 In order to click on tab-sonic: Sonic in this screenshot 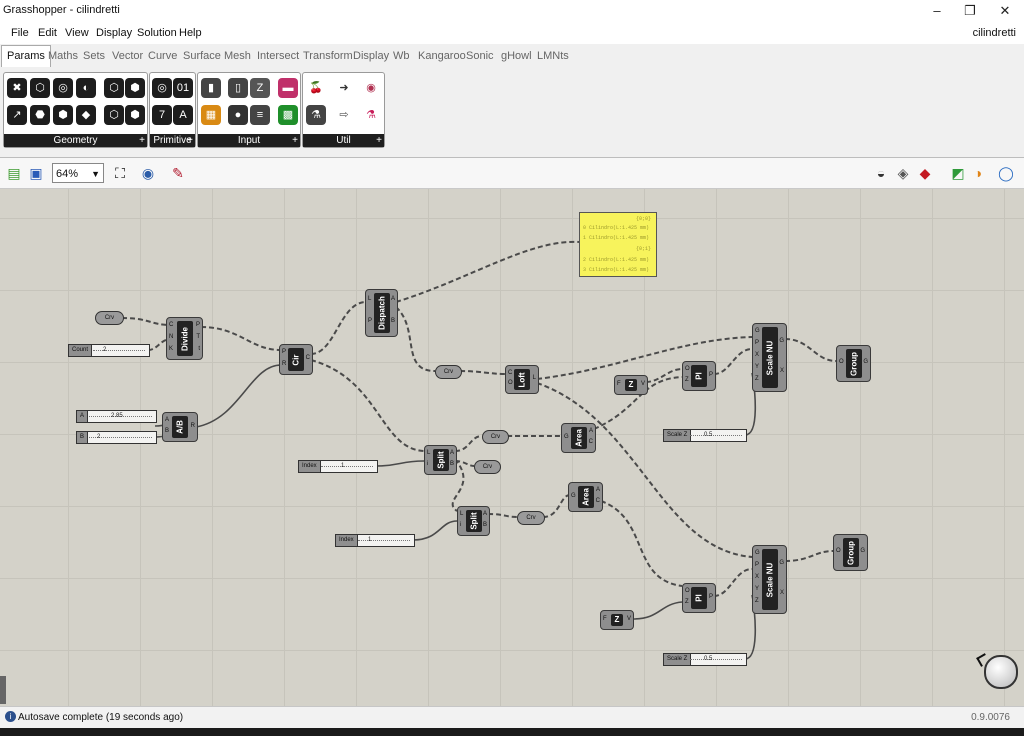, I will do `click(480, 56)`.